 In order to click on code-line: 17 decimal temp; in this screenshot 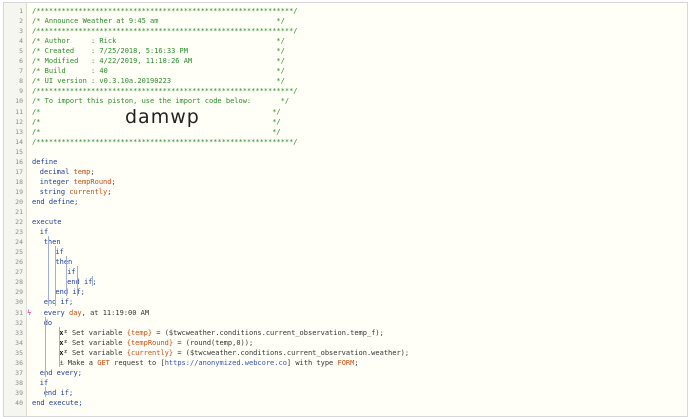, I will do `click(345, 172)`.